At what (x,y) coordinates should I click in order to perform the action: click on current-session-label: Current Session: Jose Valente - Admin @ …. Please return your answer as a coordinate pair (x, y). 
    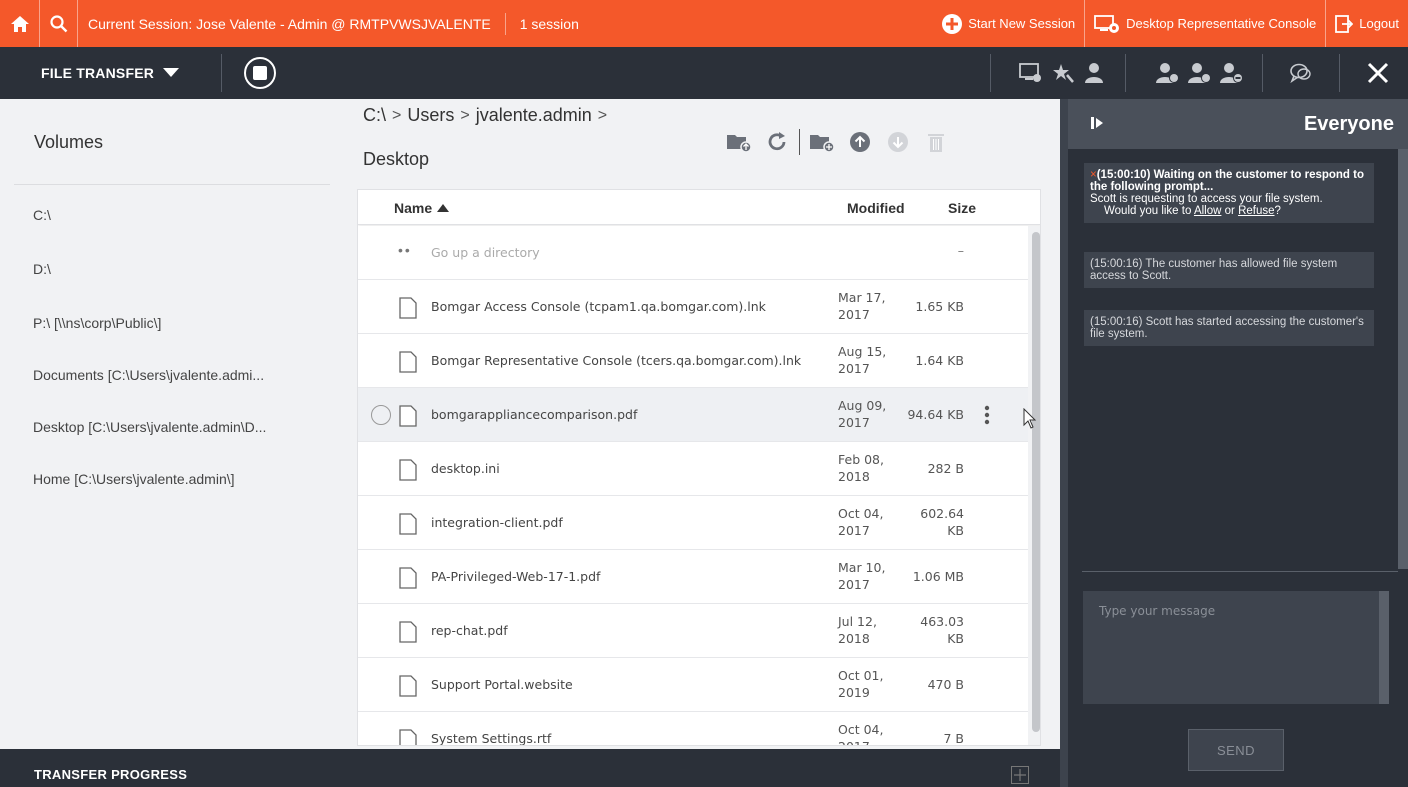
    Looking at the image, I should click on (289, 23).